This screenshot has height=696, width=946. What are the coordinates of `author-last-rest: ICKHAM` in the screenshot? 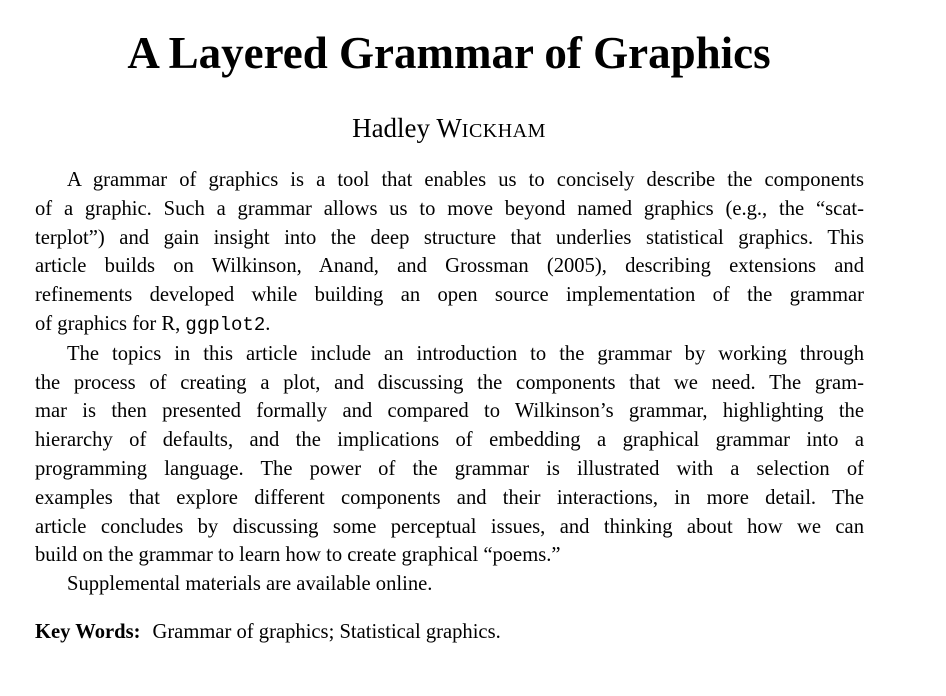 It's located at (503, 131).